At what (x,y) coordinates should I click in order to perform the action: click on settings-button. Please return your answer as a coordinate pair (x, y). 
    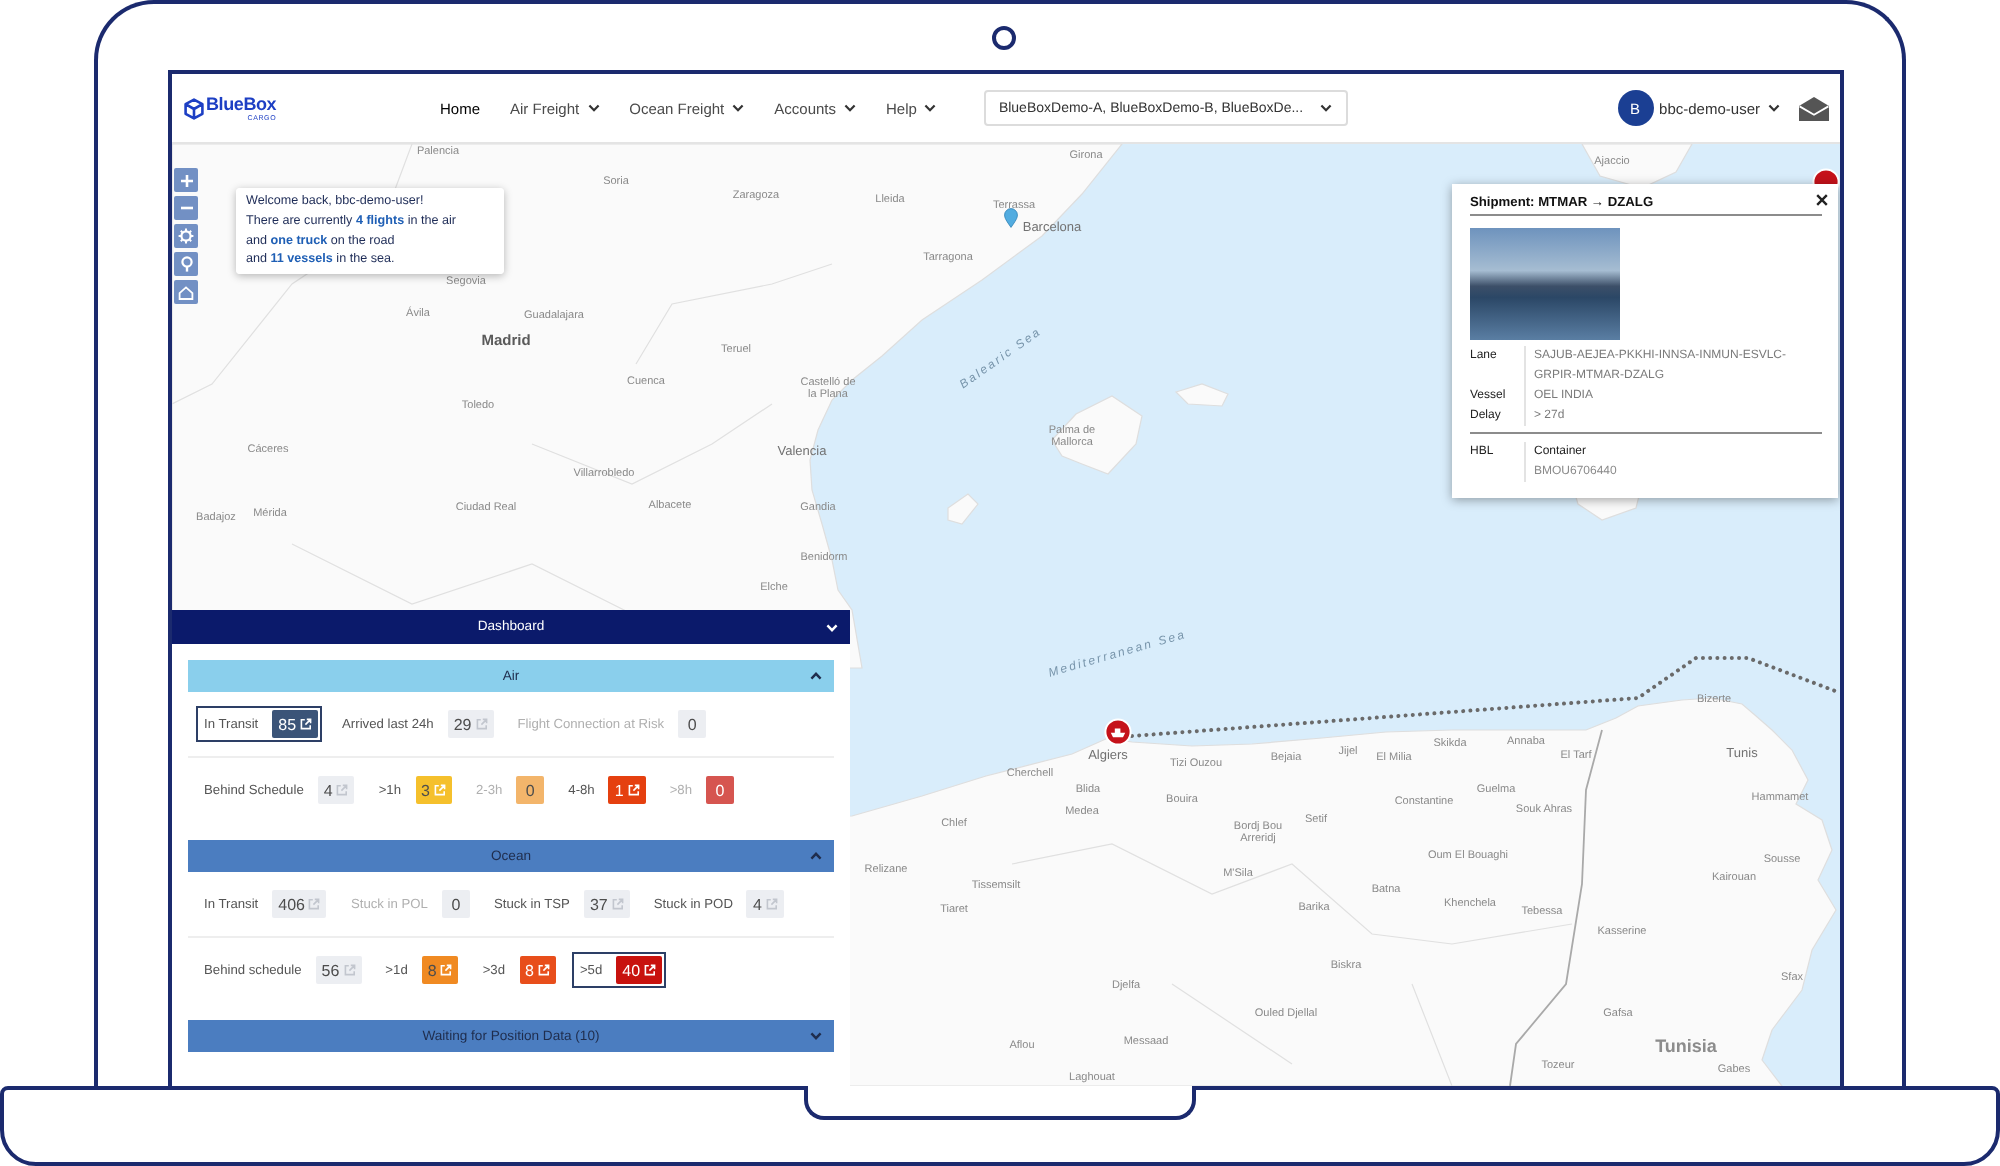
    Looking at the image, I should click on (186, 236).